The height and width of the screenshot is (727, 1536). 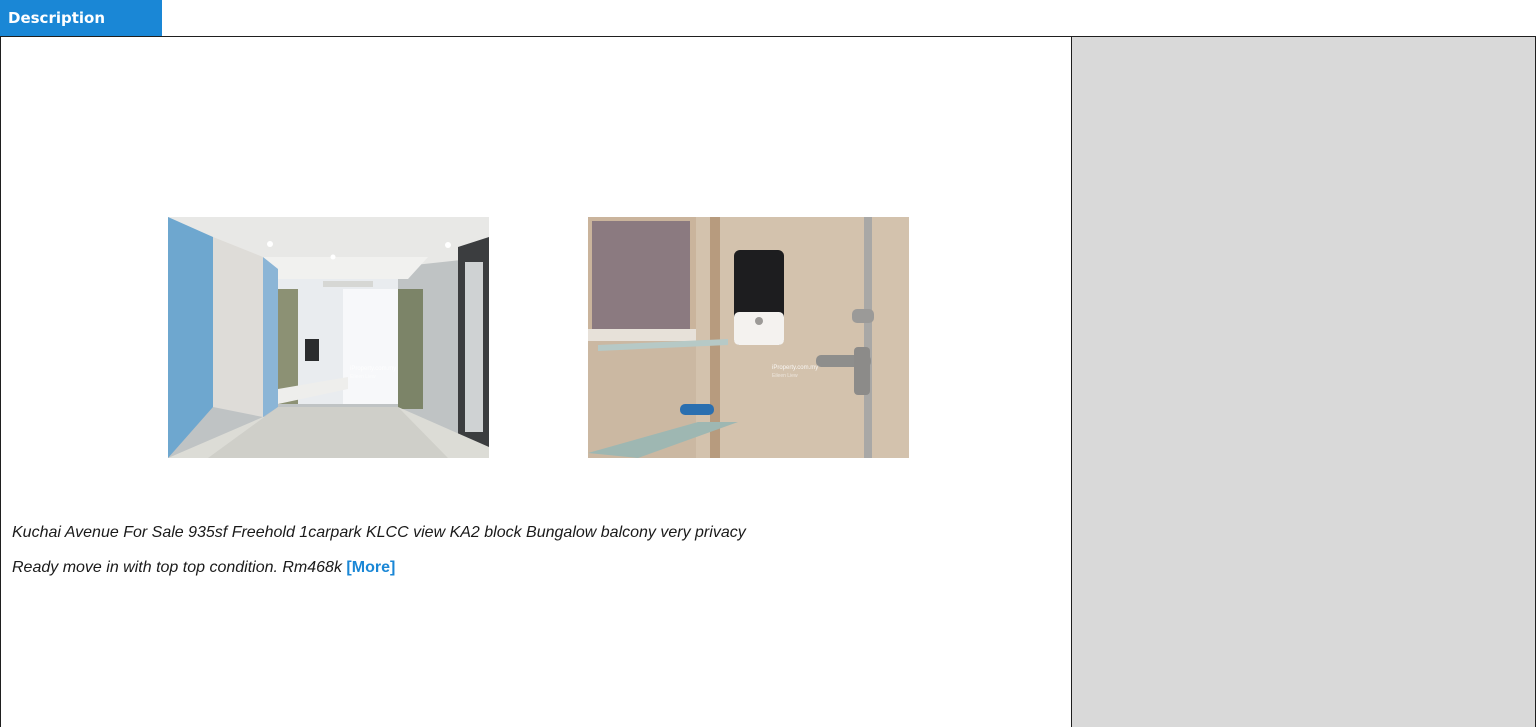 I want to click on bathroom-photo: iProperty.com.my Eileen Liew, so click(x=748, y=337).